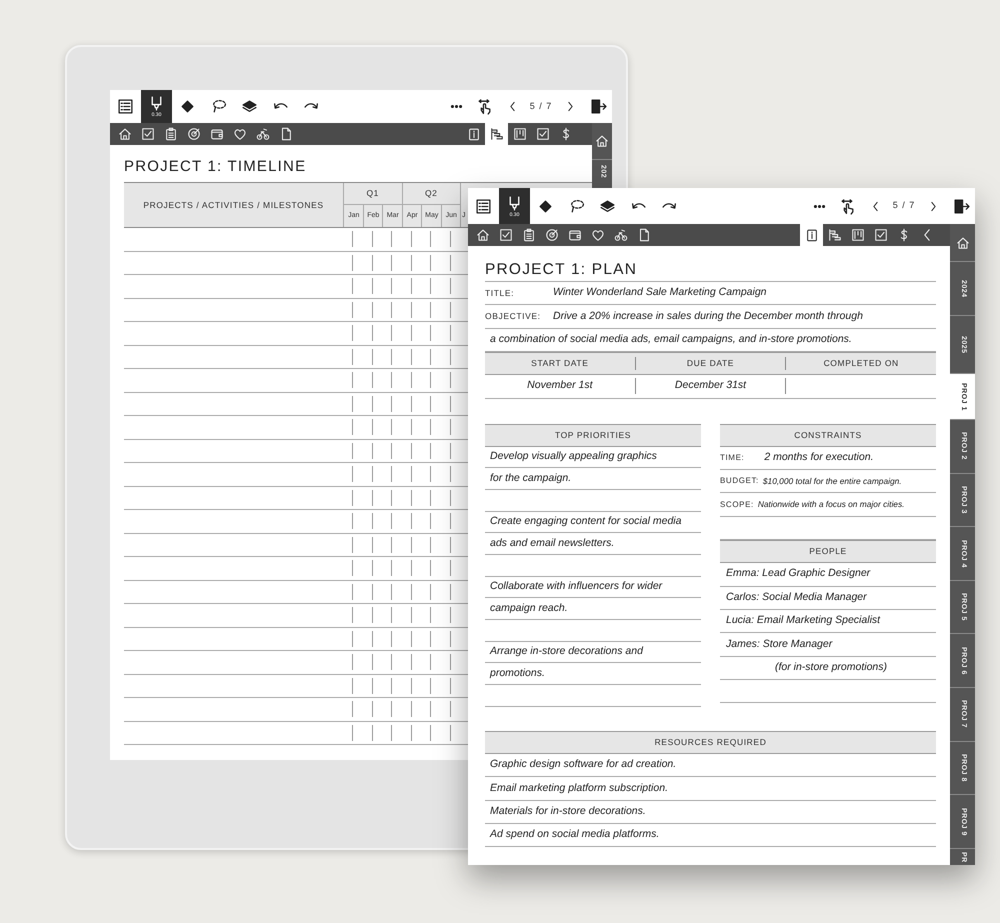 Image resolution: width=1000 pixels, height=923 pixels. I want to click on section-heading: PEOPLE, so click(828, 552).